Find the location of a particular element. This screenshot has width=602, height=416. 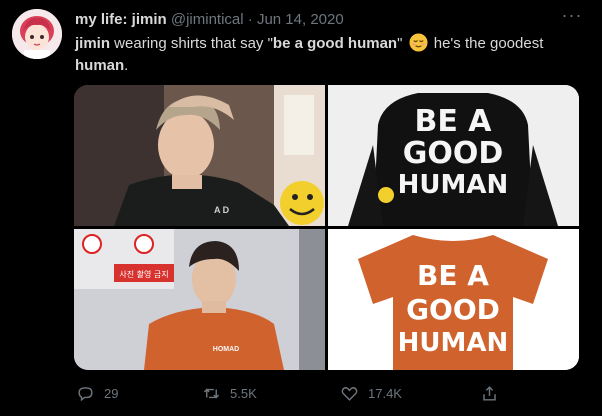

text-bold-human: human is located at coordinates (100, 65).